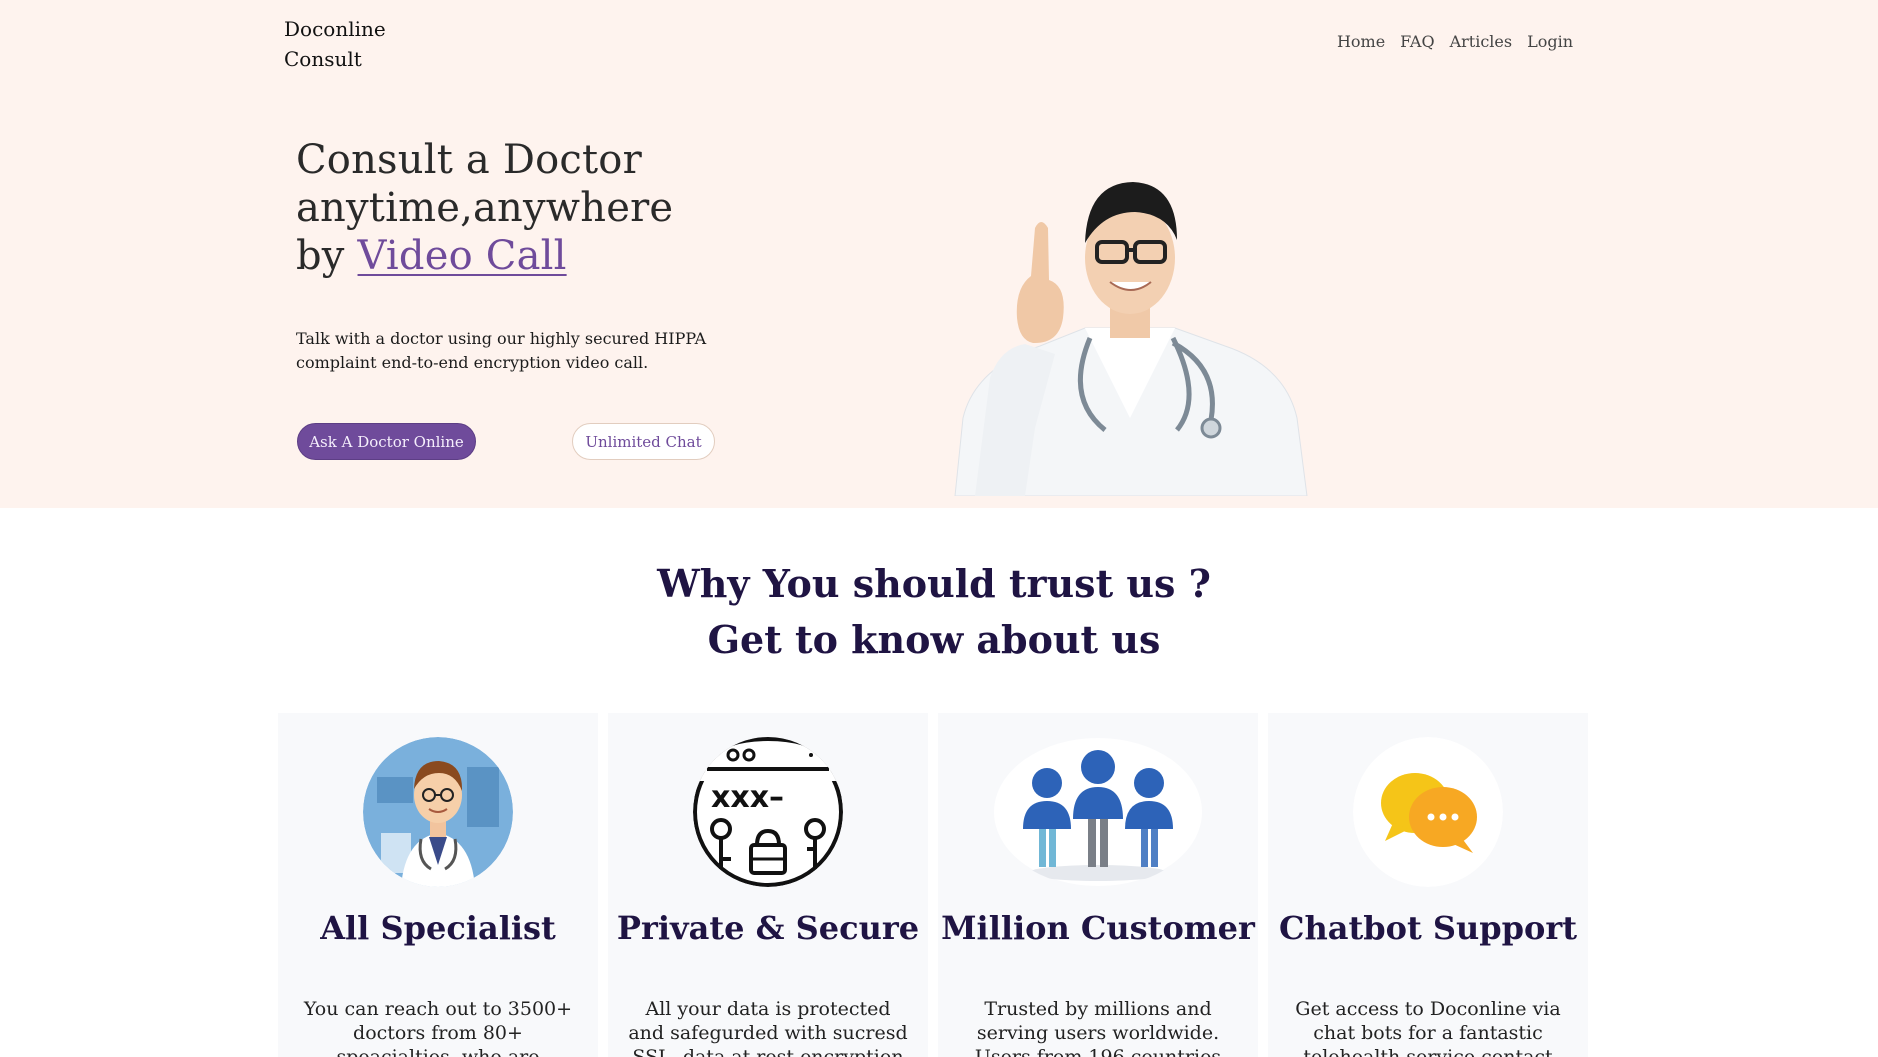 This screenshot has width=1878, height=1057. Describe the element at coordinates (1428, 812) in the screenshot. I see `chat-bubbles-icon` at that location.